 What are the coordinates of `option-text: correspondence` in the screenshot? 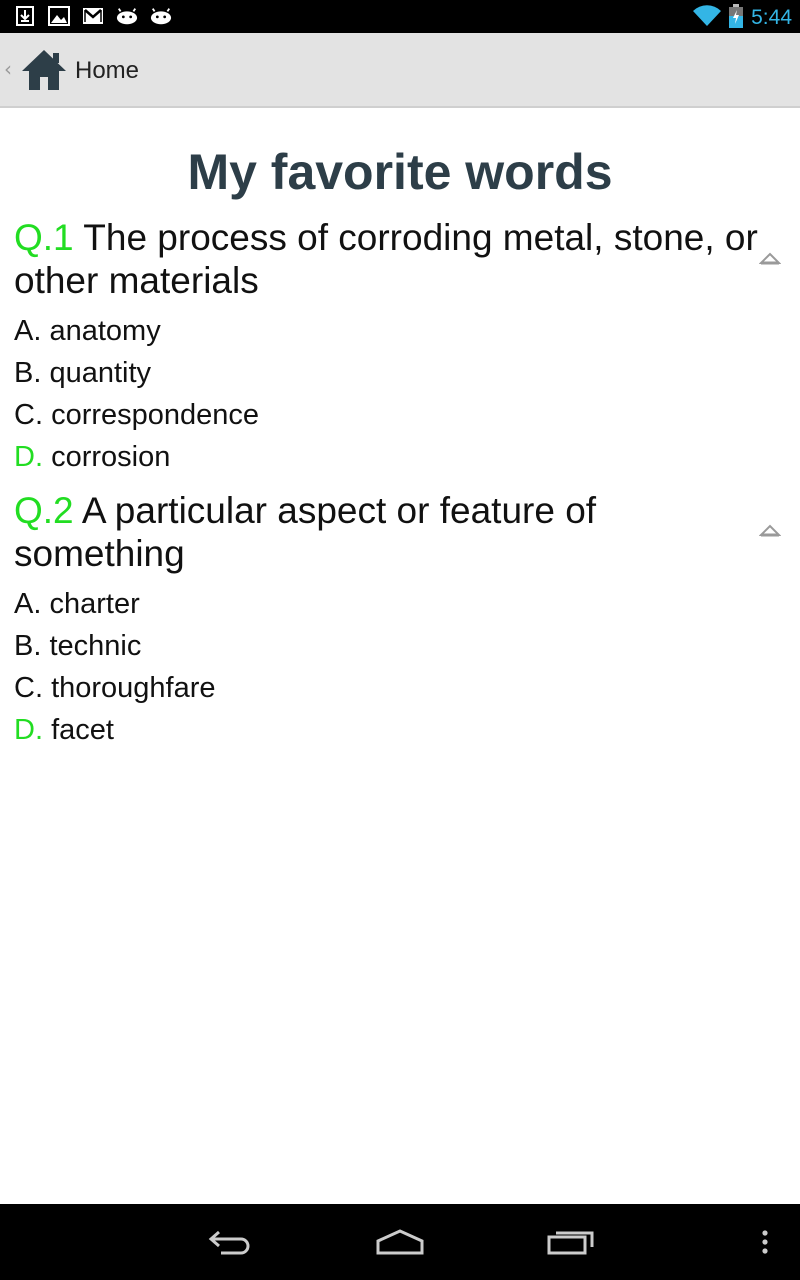 It's located at (155, 415).